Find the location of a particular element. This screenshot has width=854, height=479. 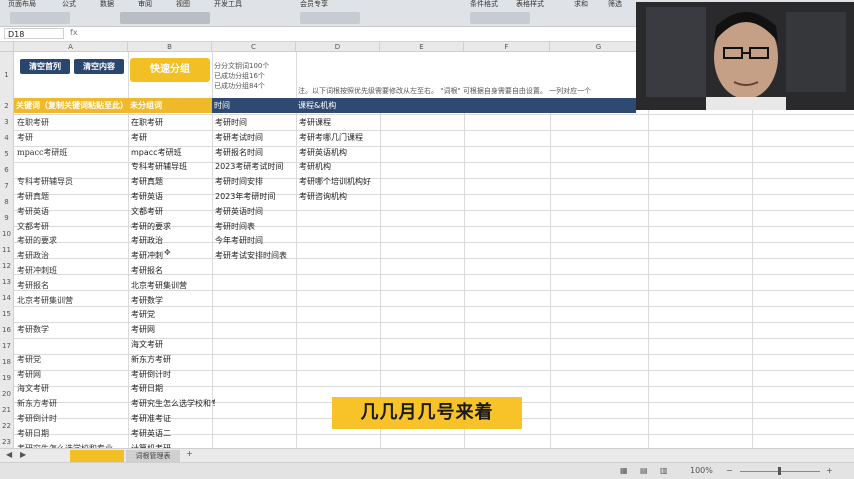

cell-col_a: 文都考研 is located at coordinates (71, 226).